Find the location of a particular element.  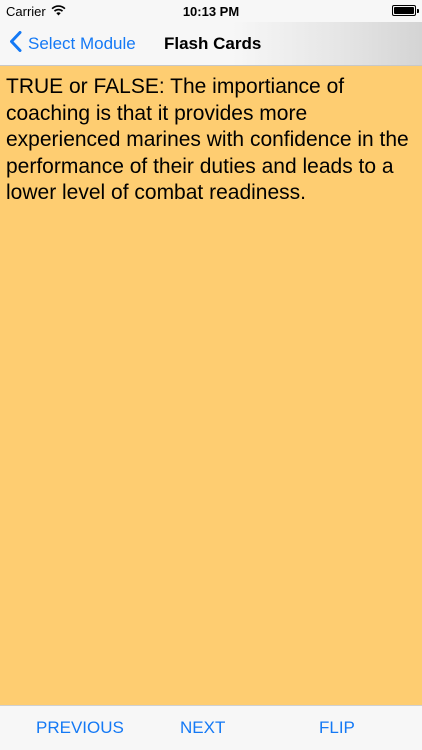

page-title: Flash Cards is located at coordinates (213, 43).